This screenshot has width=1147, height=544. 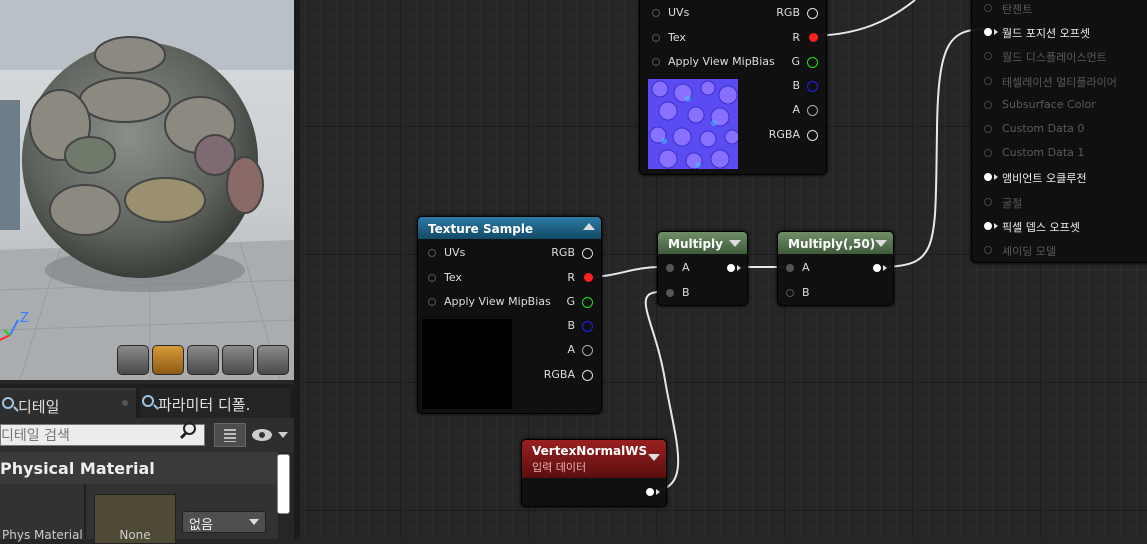 I want to click on physical-material-category: Physical Material, so click(x=139, y=468).